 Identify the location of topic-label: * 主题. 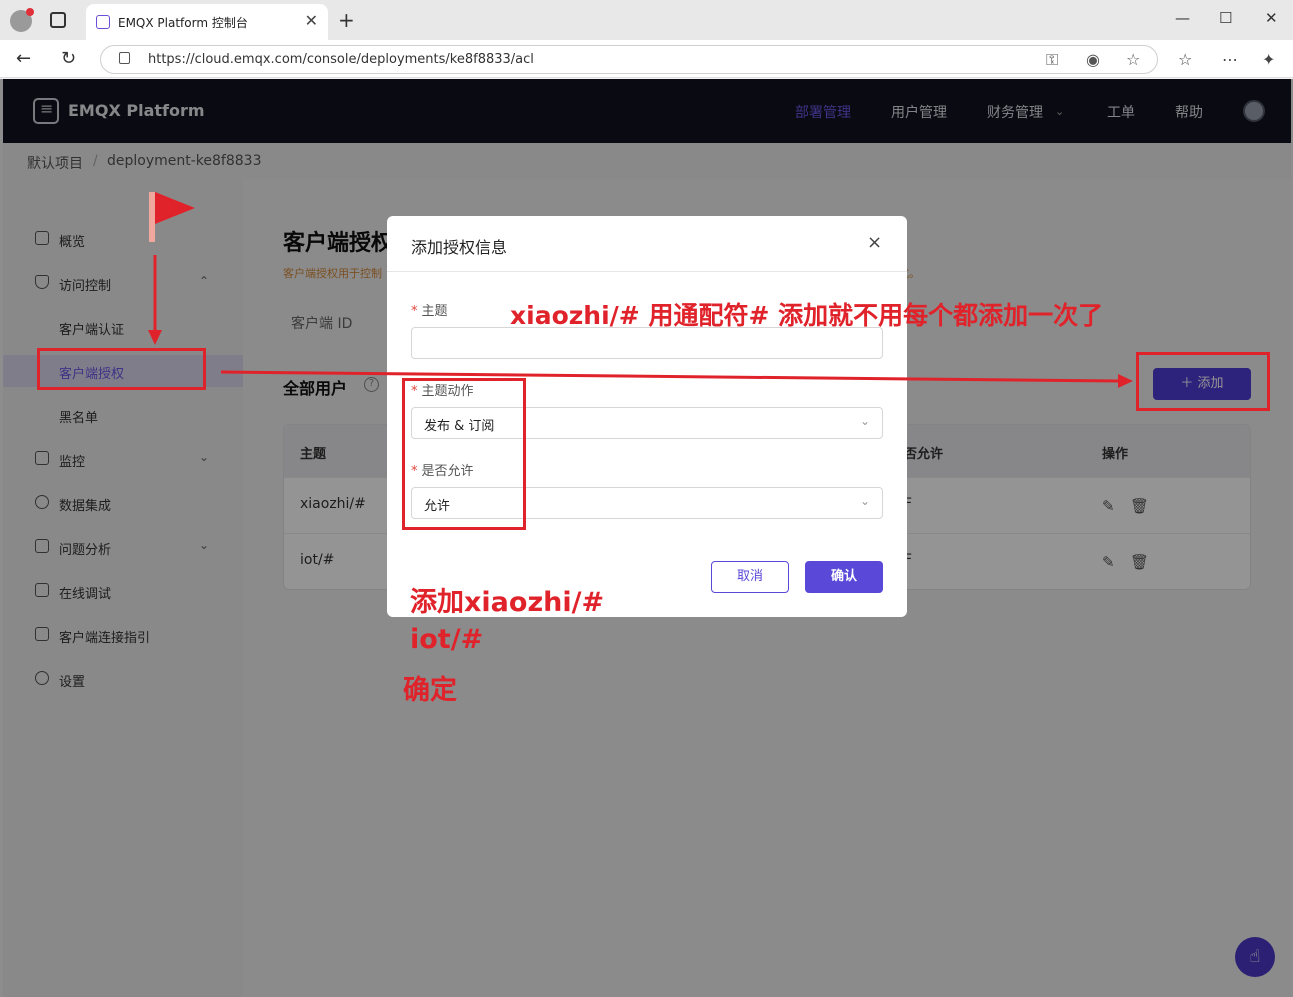
(429, 311).